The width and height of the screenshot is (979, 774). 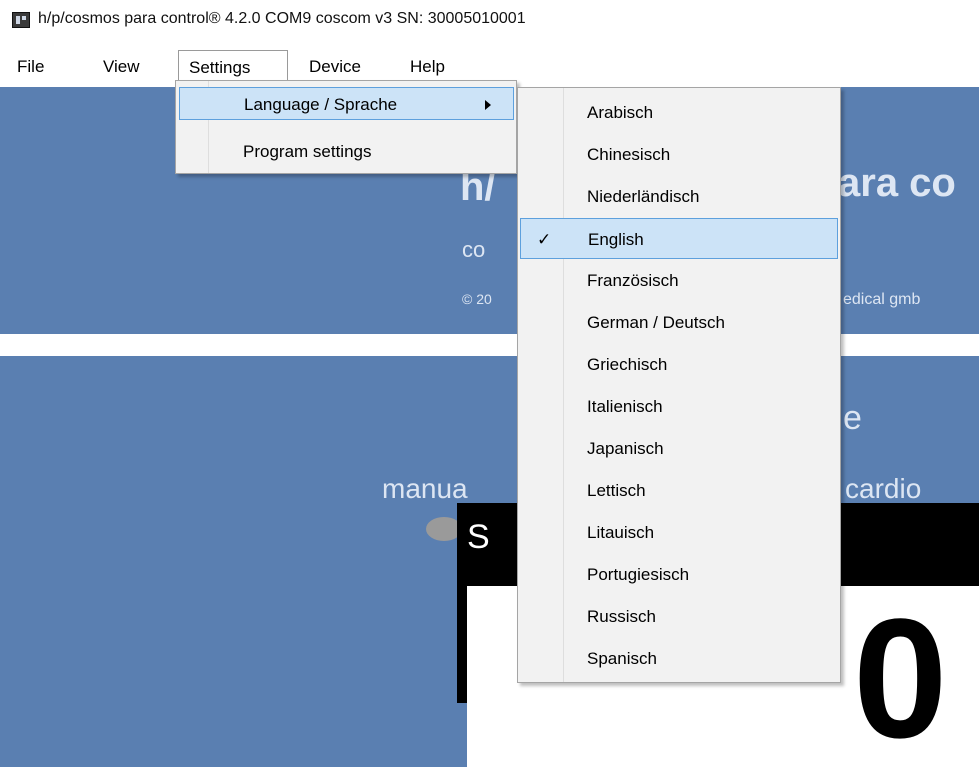 What do you see at coordinates (627, 364) in the screenshot?
I see `language-label: Griechisch` at bounding box center [627, 364].